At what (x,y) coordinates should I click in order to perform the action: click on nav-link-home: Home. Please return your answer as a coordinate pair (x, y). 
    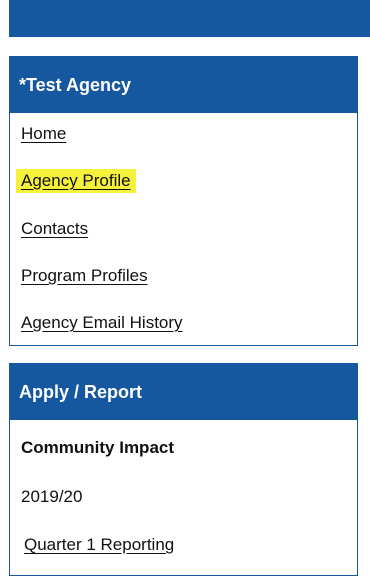
    Looking at the image, I should click on (43, 134).